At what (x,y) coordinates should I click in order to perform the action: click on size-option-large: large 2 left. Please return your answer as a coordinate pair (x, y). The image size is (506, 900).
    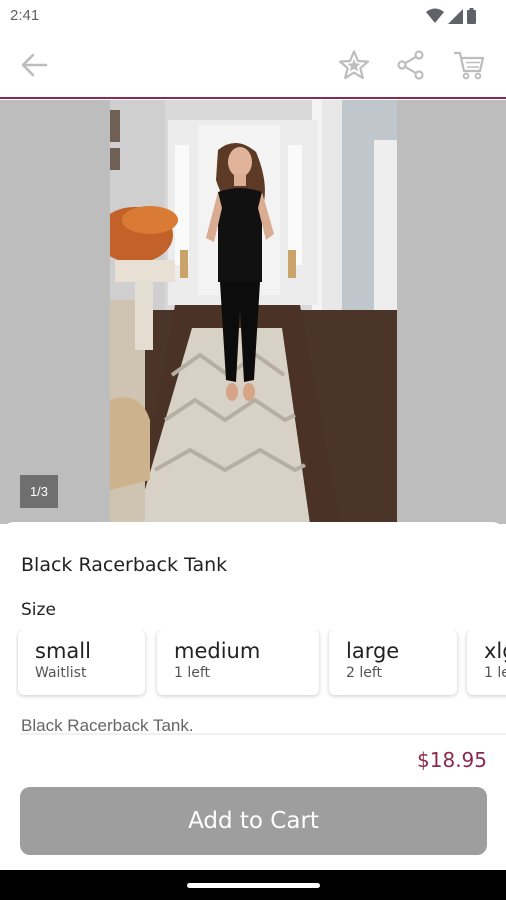
    Looking at the image, I should click on (393, 662).